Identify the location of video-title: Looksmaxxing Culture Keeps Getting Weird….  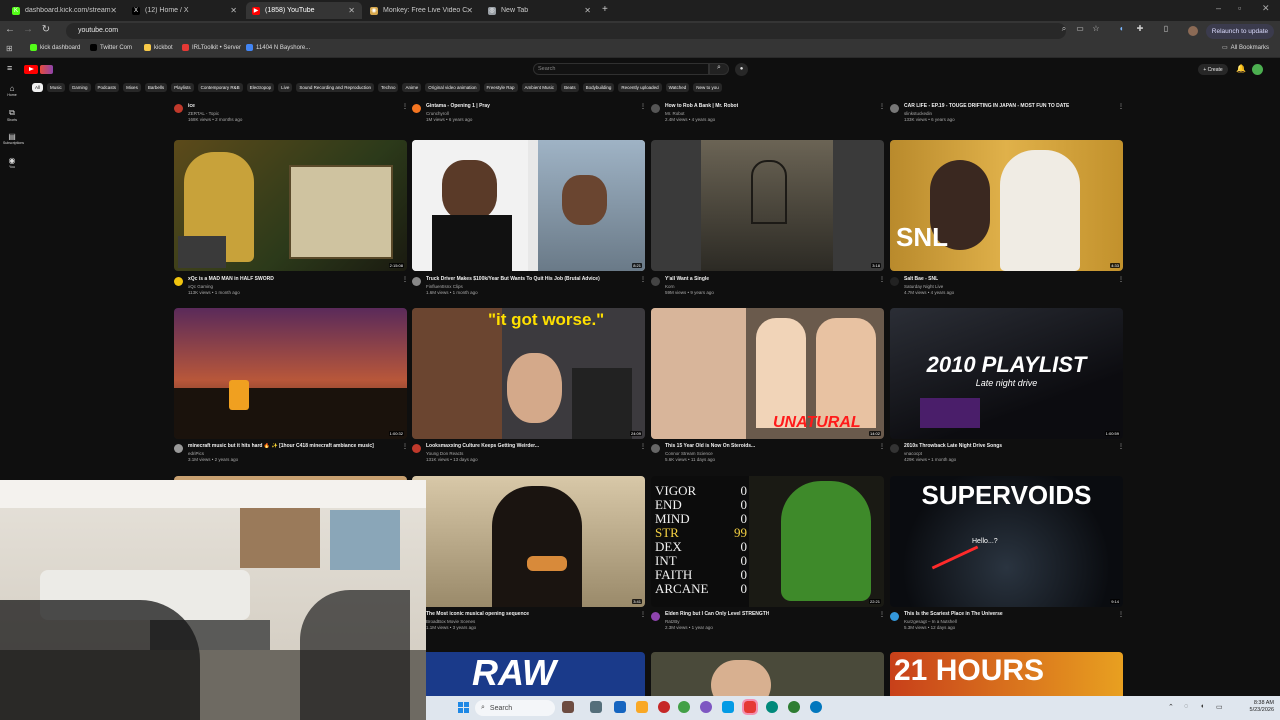
(482, 446).